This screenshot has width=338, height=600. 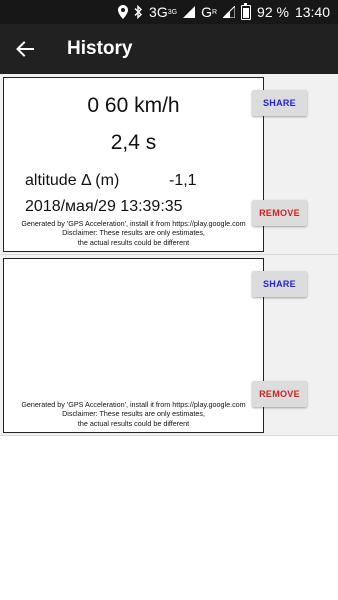 What do you see at coordinates (72, 180) in the screenshot?
I see `altitude-label: altitude Δ (m)` at bounding box center [72, 180].